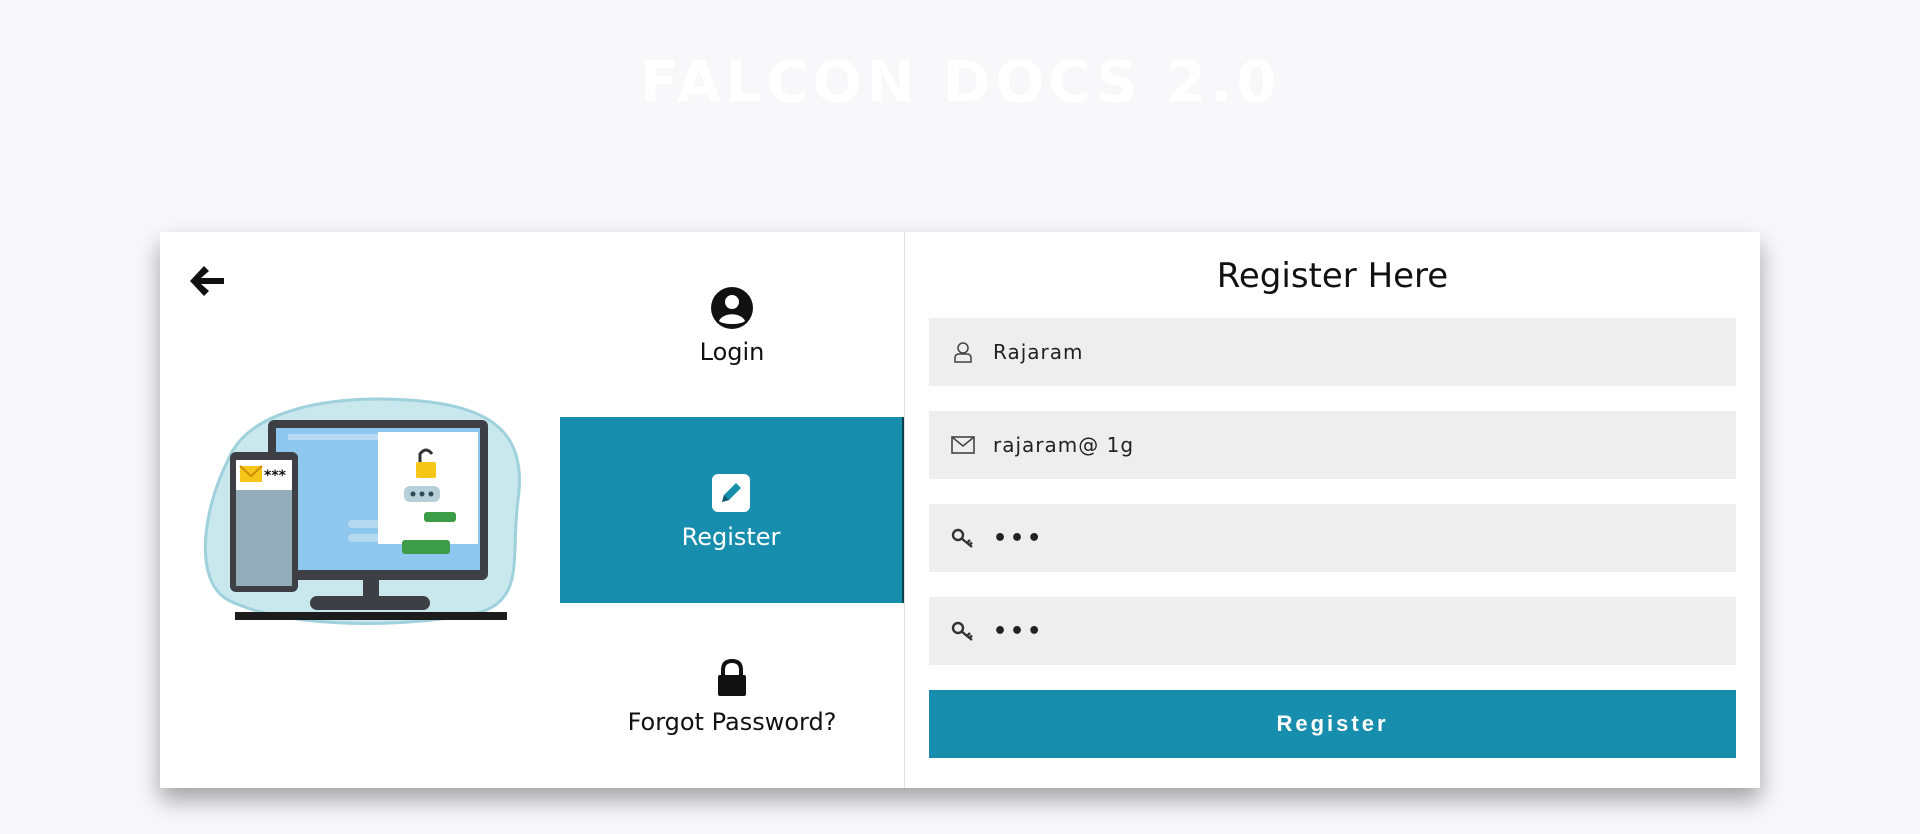 The width and height of the screenshot is (1920, 834). I want to click on email-input, so click(1353, 445).